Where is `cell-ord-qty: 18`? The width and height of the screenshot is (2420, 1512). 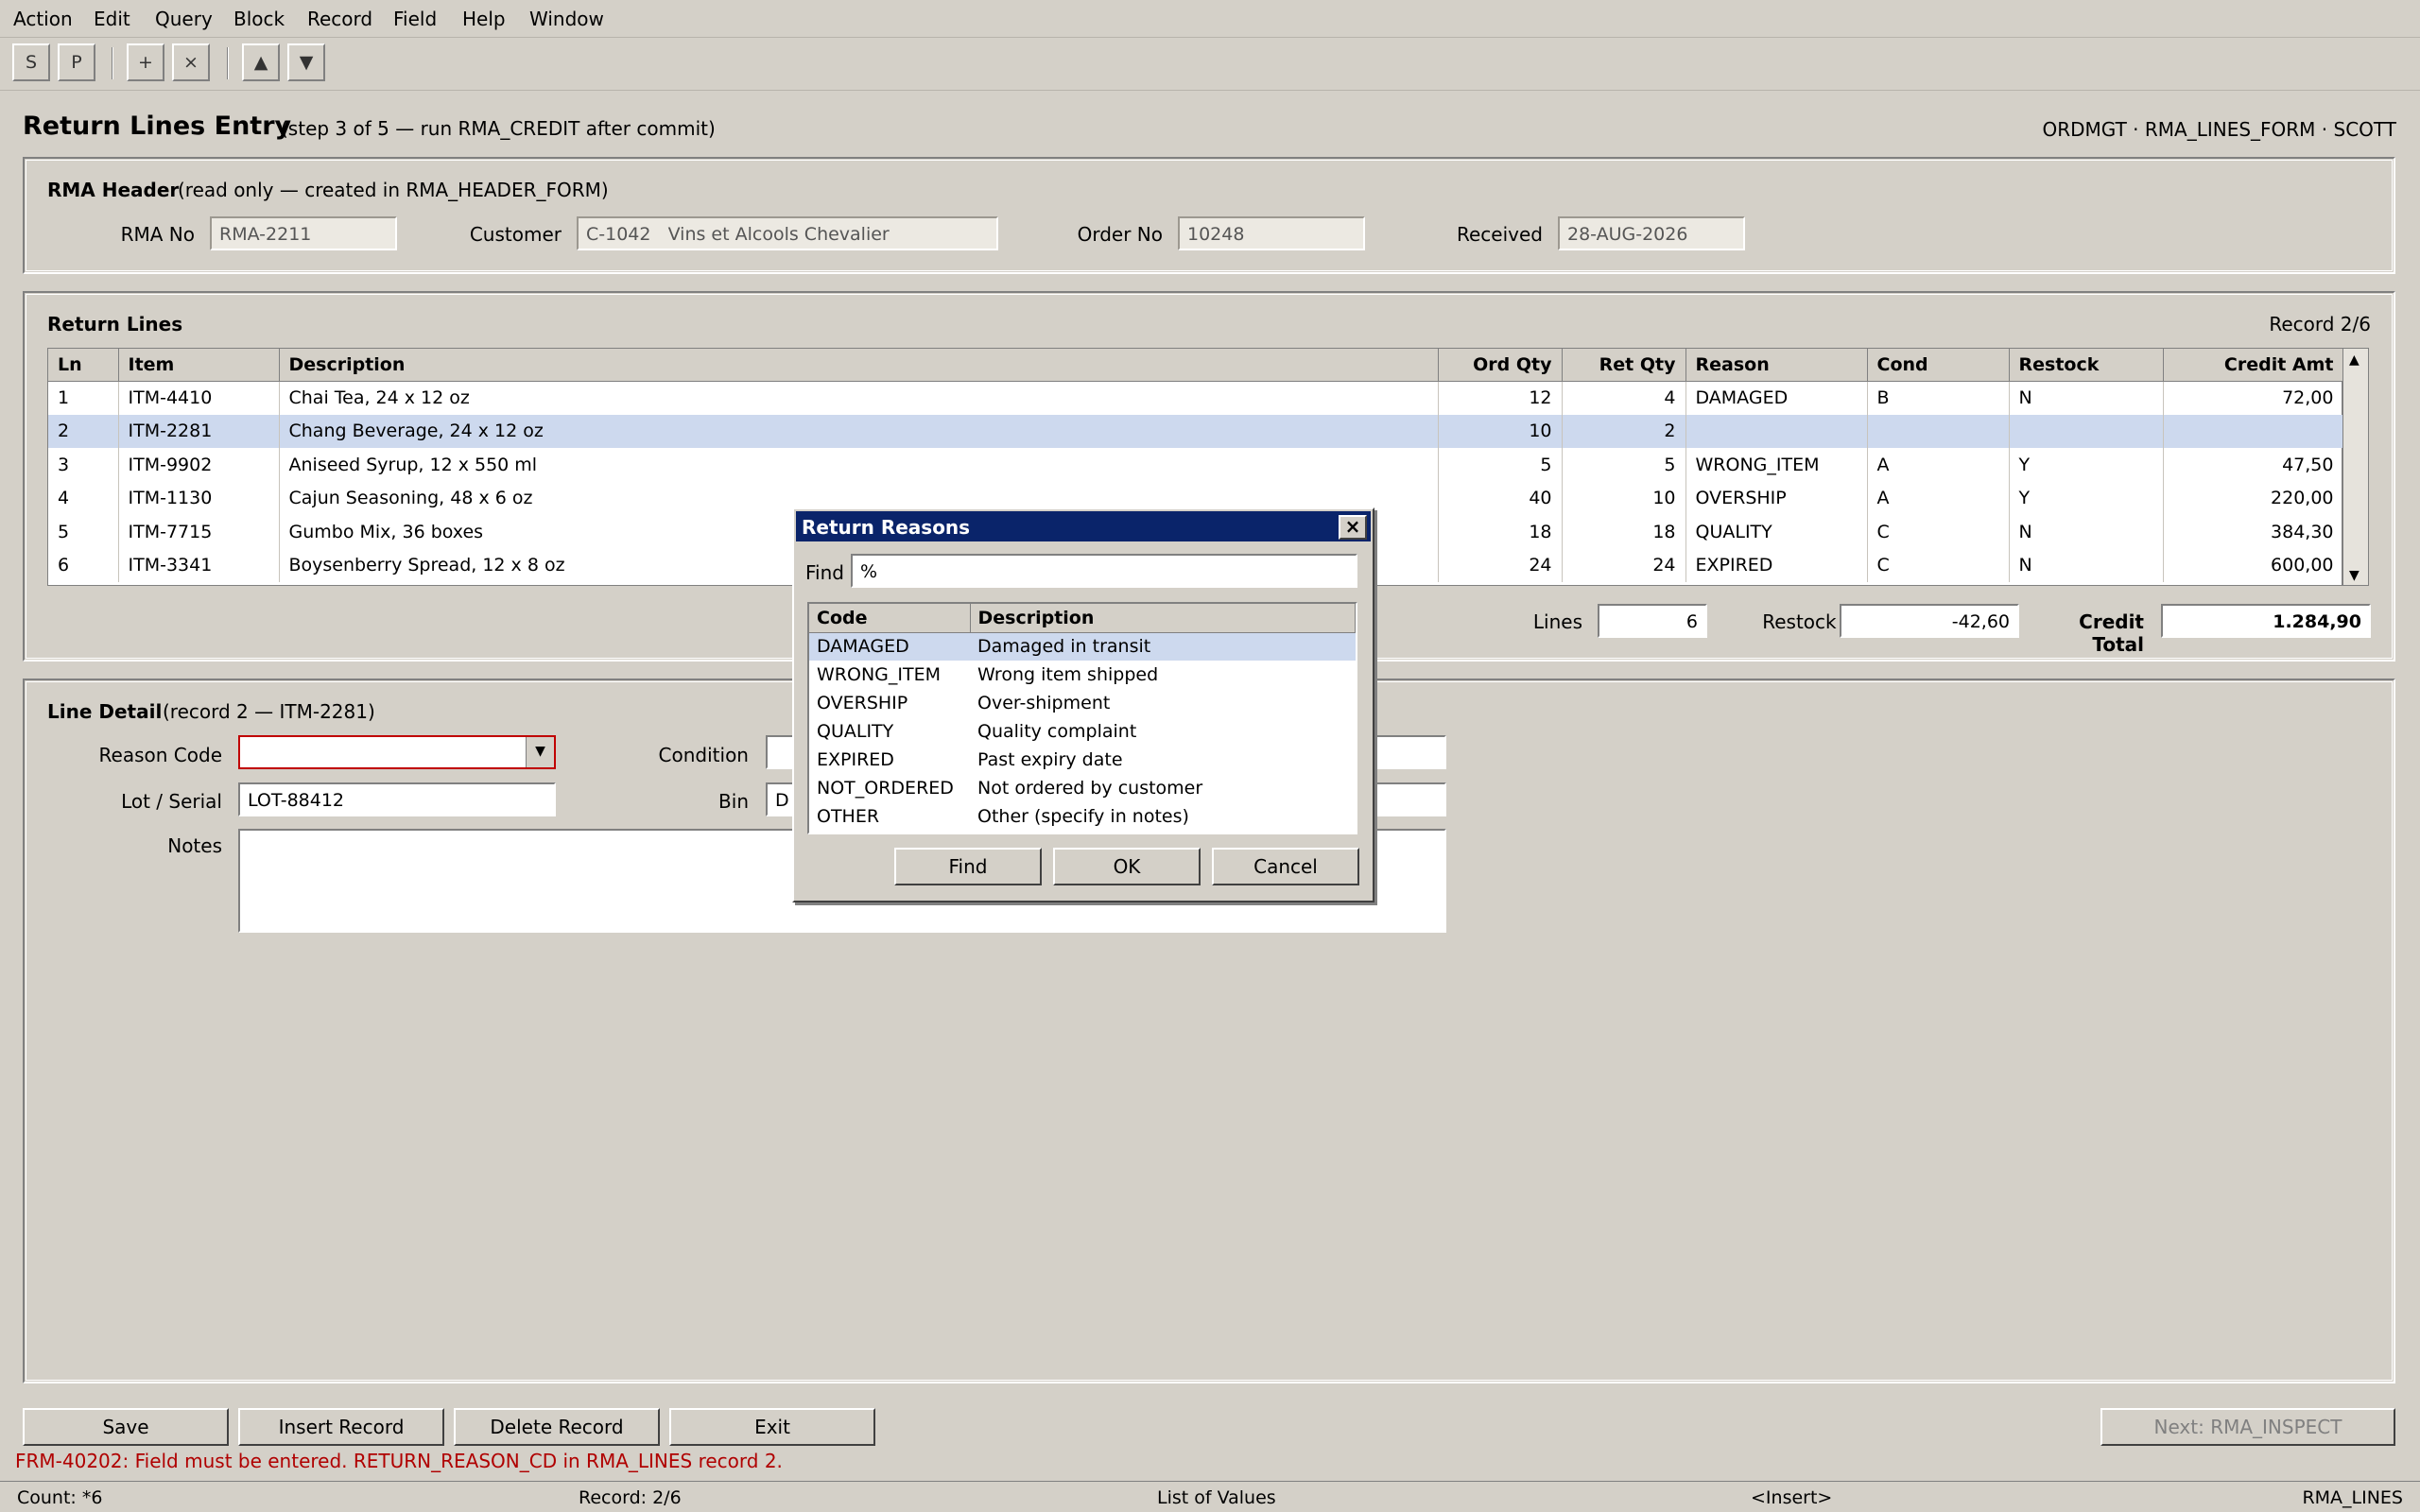 cell-ord-qty: 18 is located at coordinates (1501, 532).